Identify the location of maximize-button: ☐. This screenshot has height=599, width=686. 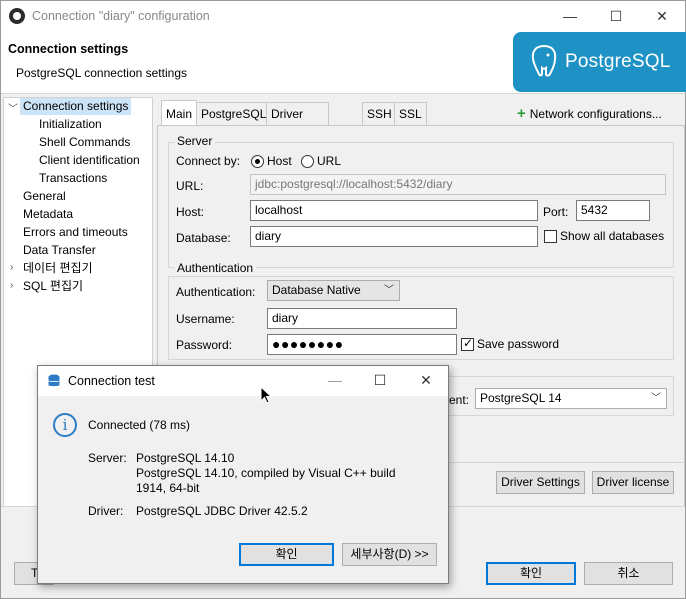
(616, 16).